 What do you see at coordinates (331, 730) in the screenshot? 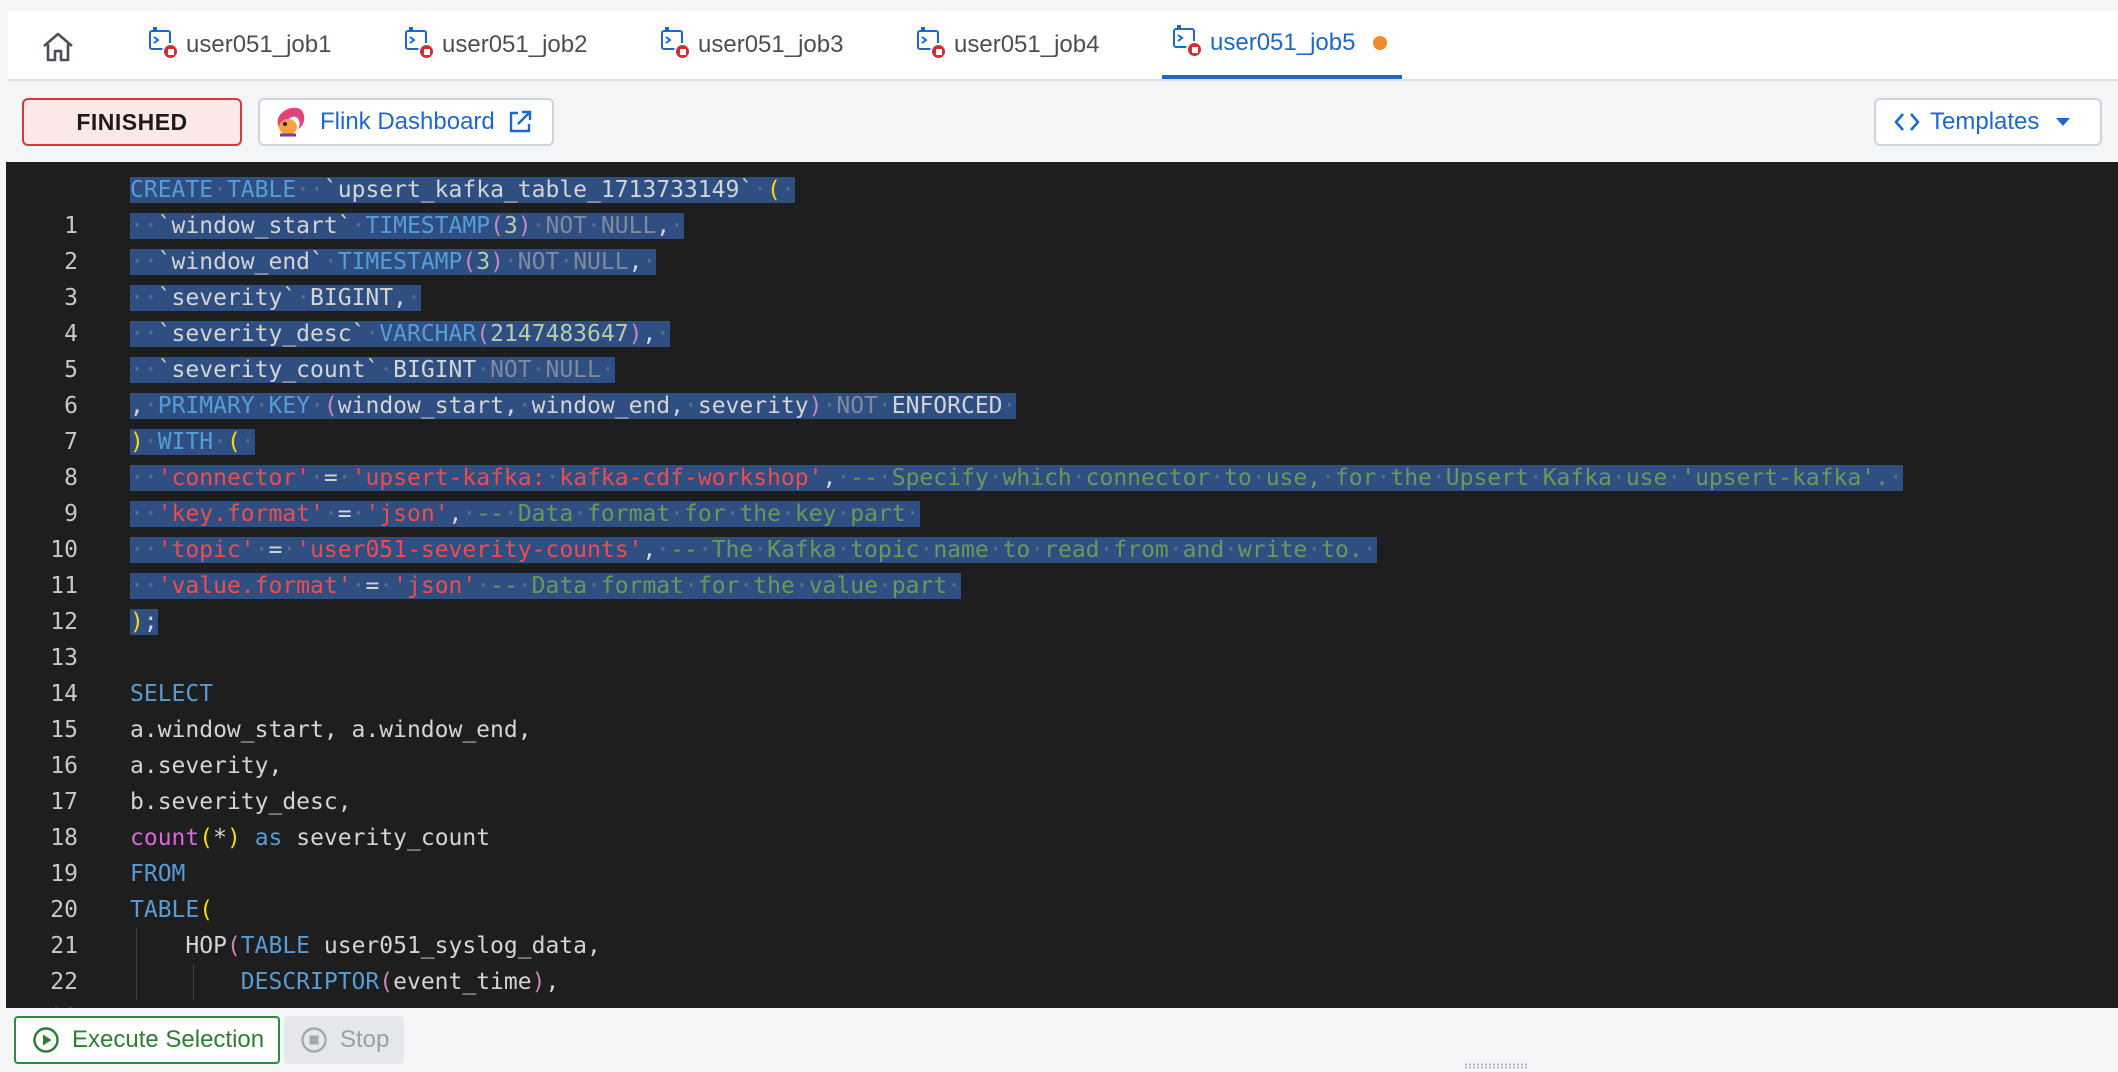
I see `line-content: a.window_start, a.window_end,` at bounding box center [331, 730].